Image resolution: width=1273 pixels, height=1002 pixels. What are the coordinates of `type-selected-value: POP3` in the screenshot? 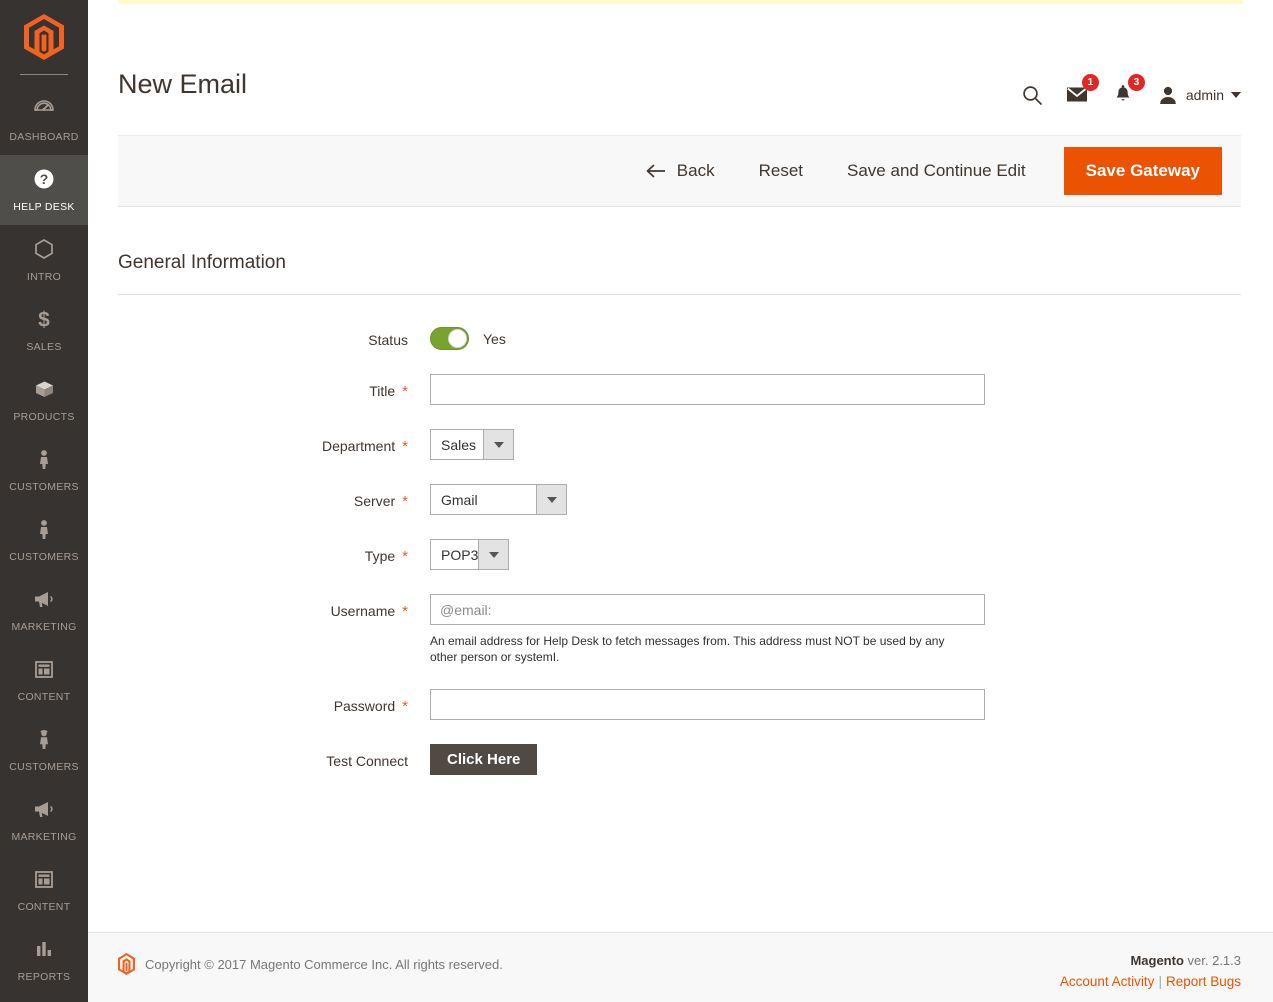 It's located at (454, 554).